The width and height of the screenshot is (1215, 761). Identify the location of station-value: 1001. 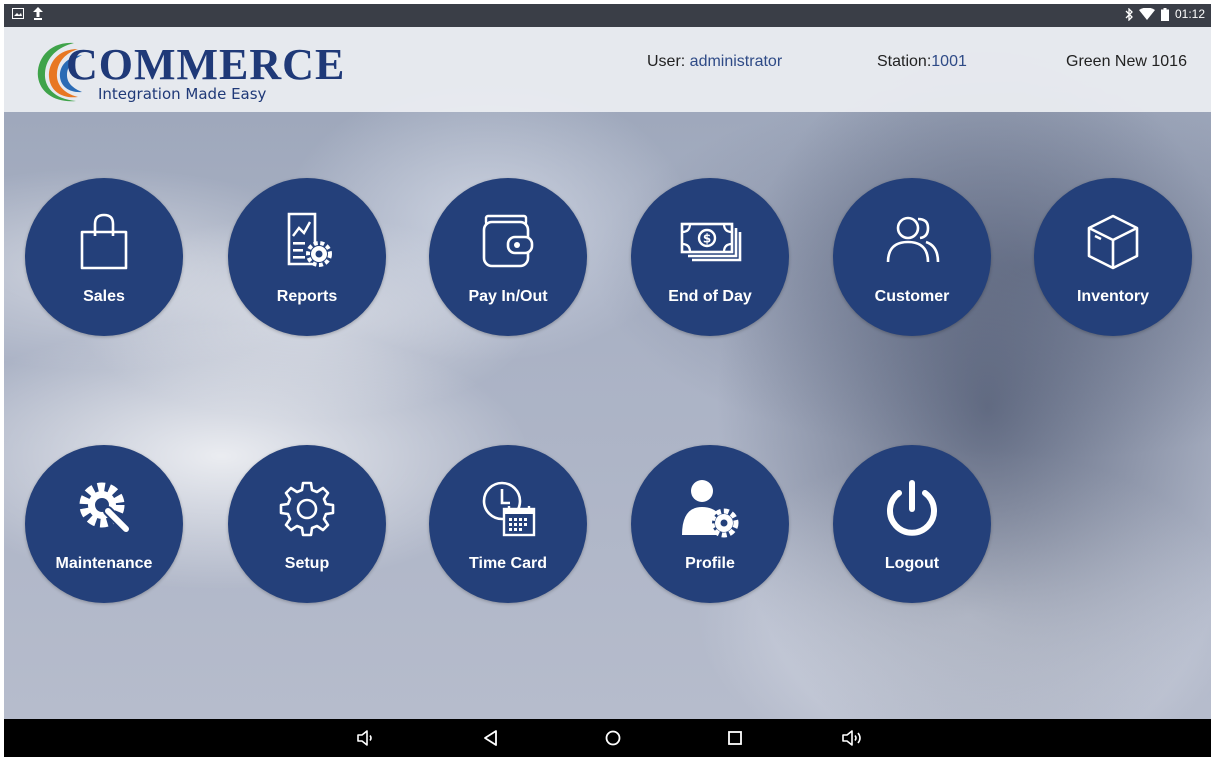
(949, 61).